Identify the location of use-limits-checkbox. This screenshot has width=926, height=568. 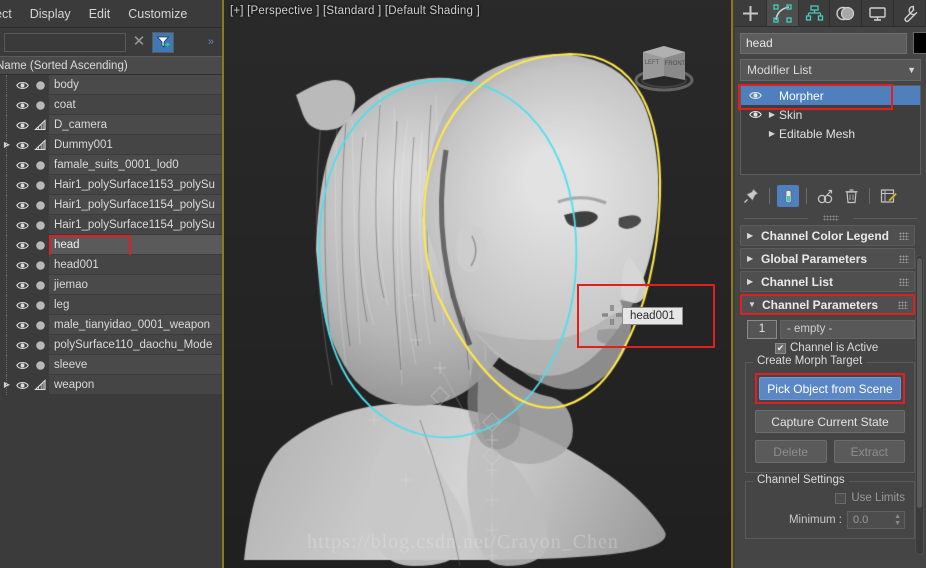
(841, 498).